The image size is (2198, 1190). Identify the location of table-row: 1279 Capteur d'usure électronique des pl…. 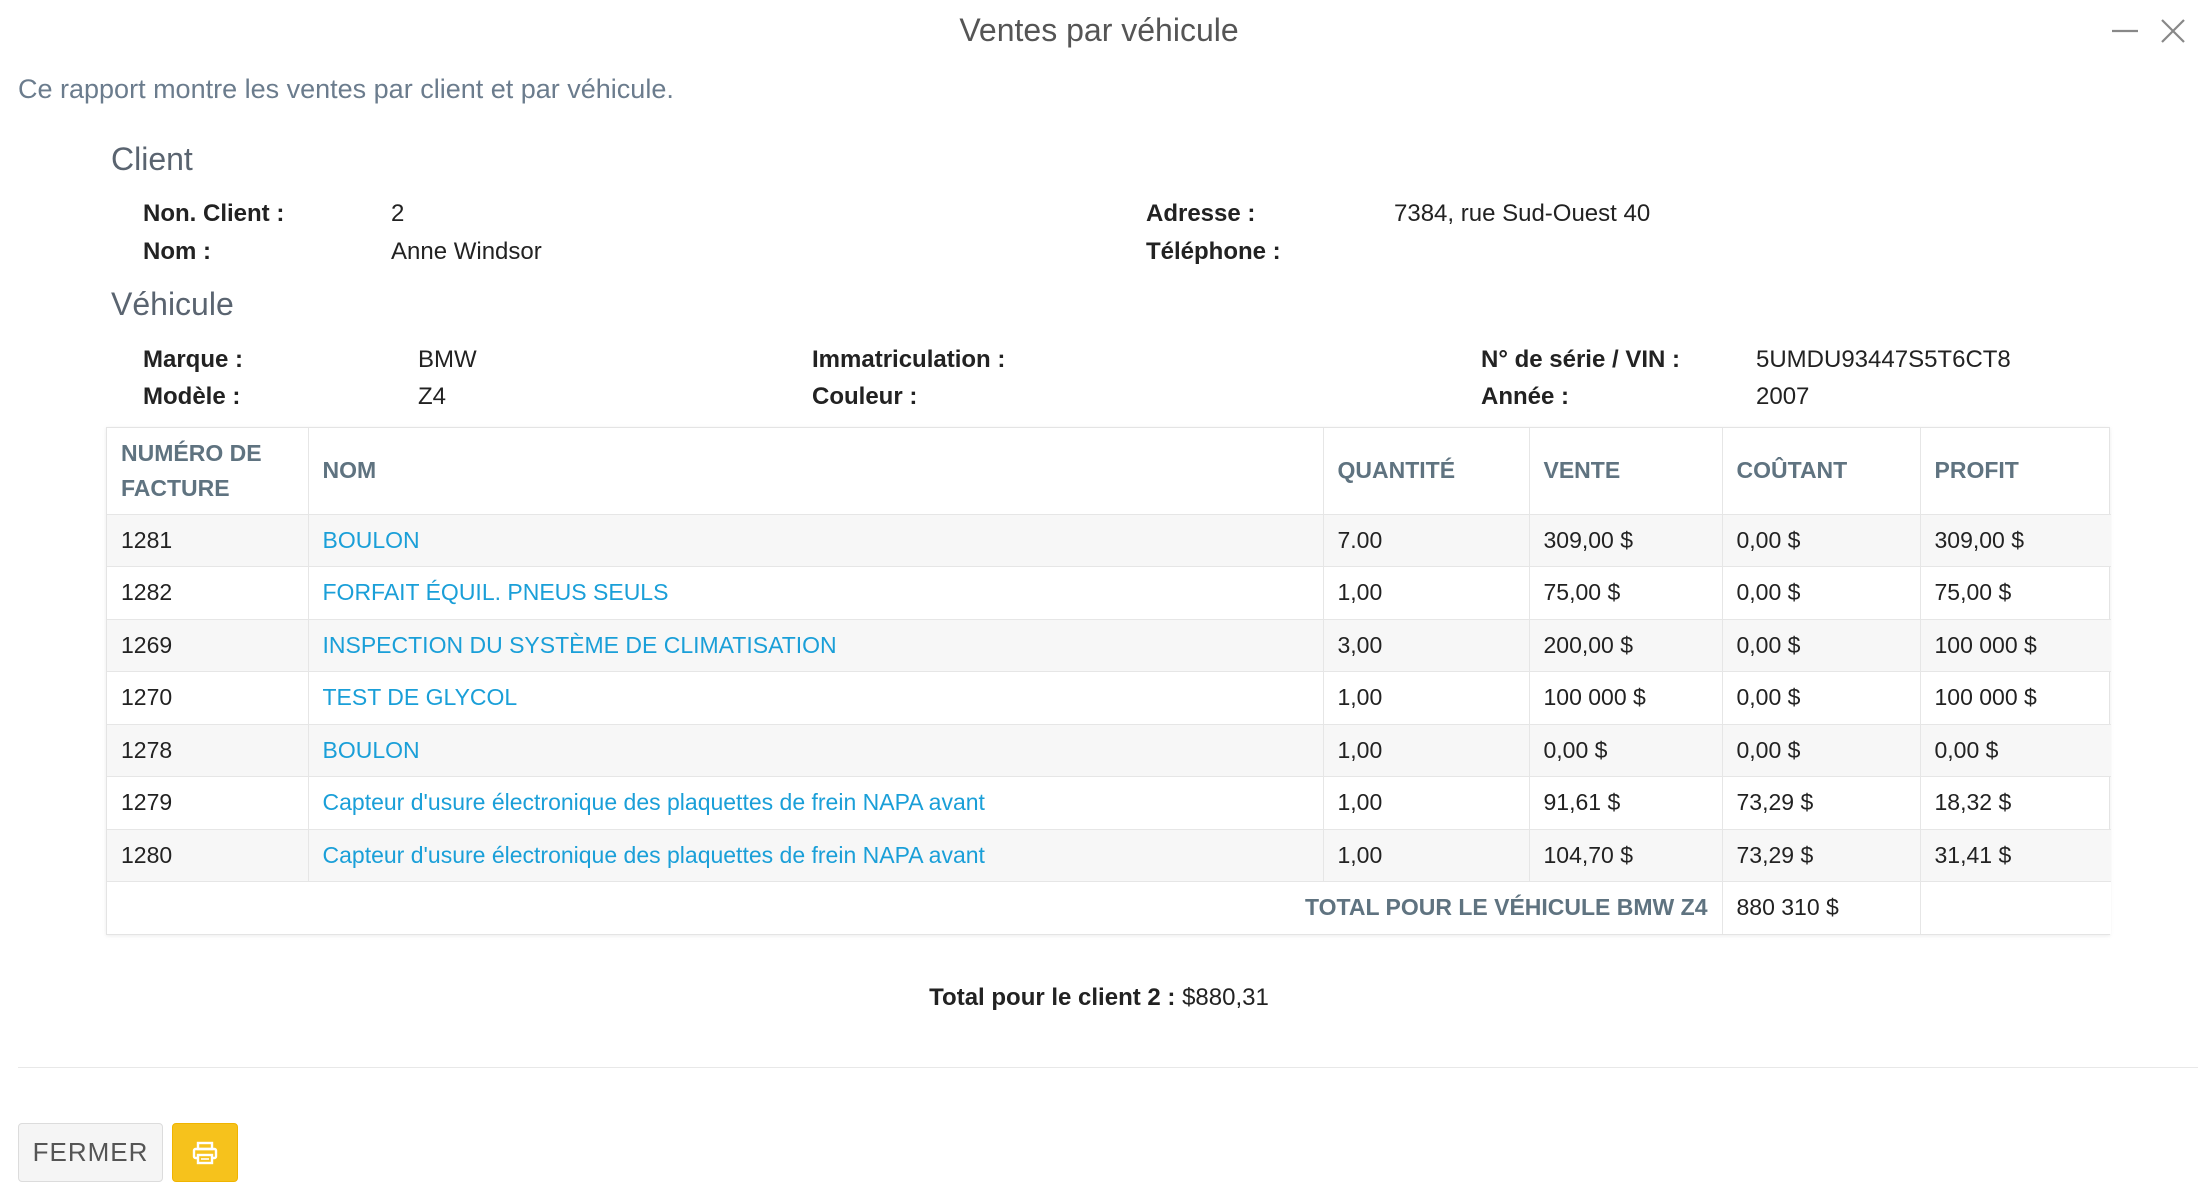
(1109, 803).